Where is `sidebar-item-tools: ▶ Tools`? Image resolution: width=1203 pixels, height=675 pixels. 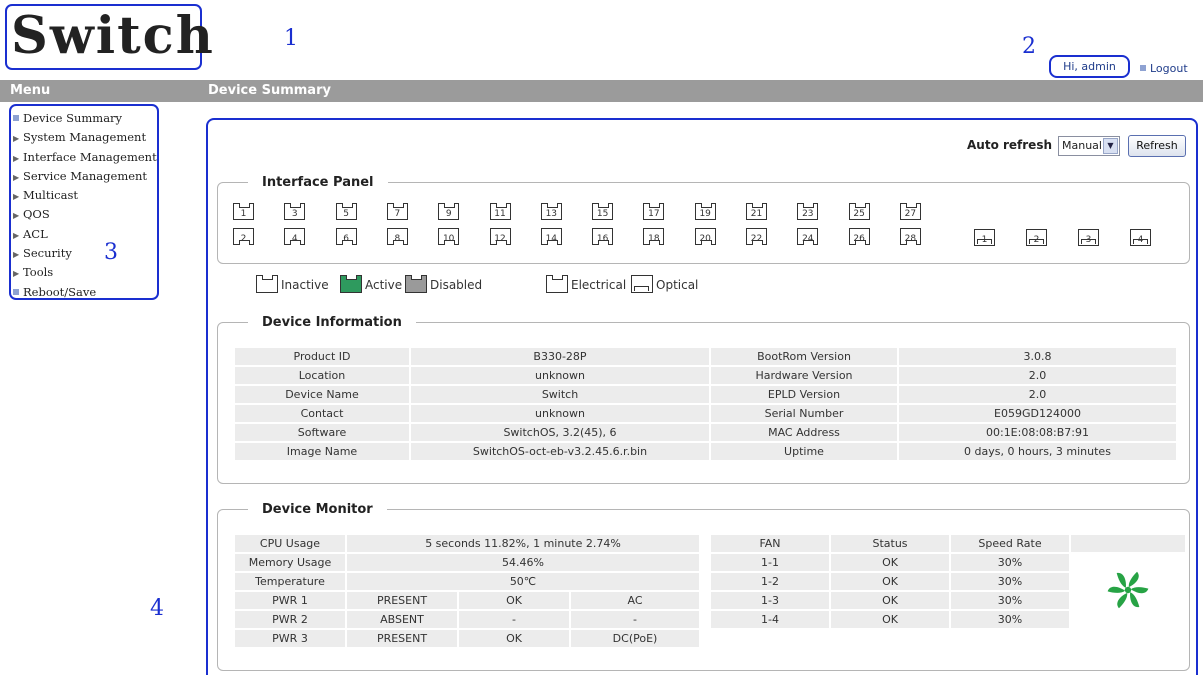
sidebar-item-tools: ▶ Tools is located at coordinates (85, 272).